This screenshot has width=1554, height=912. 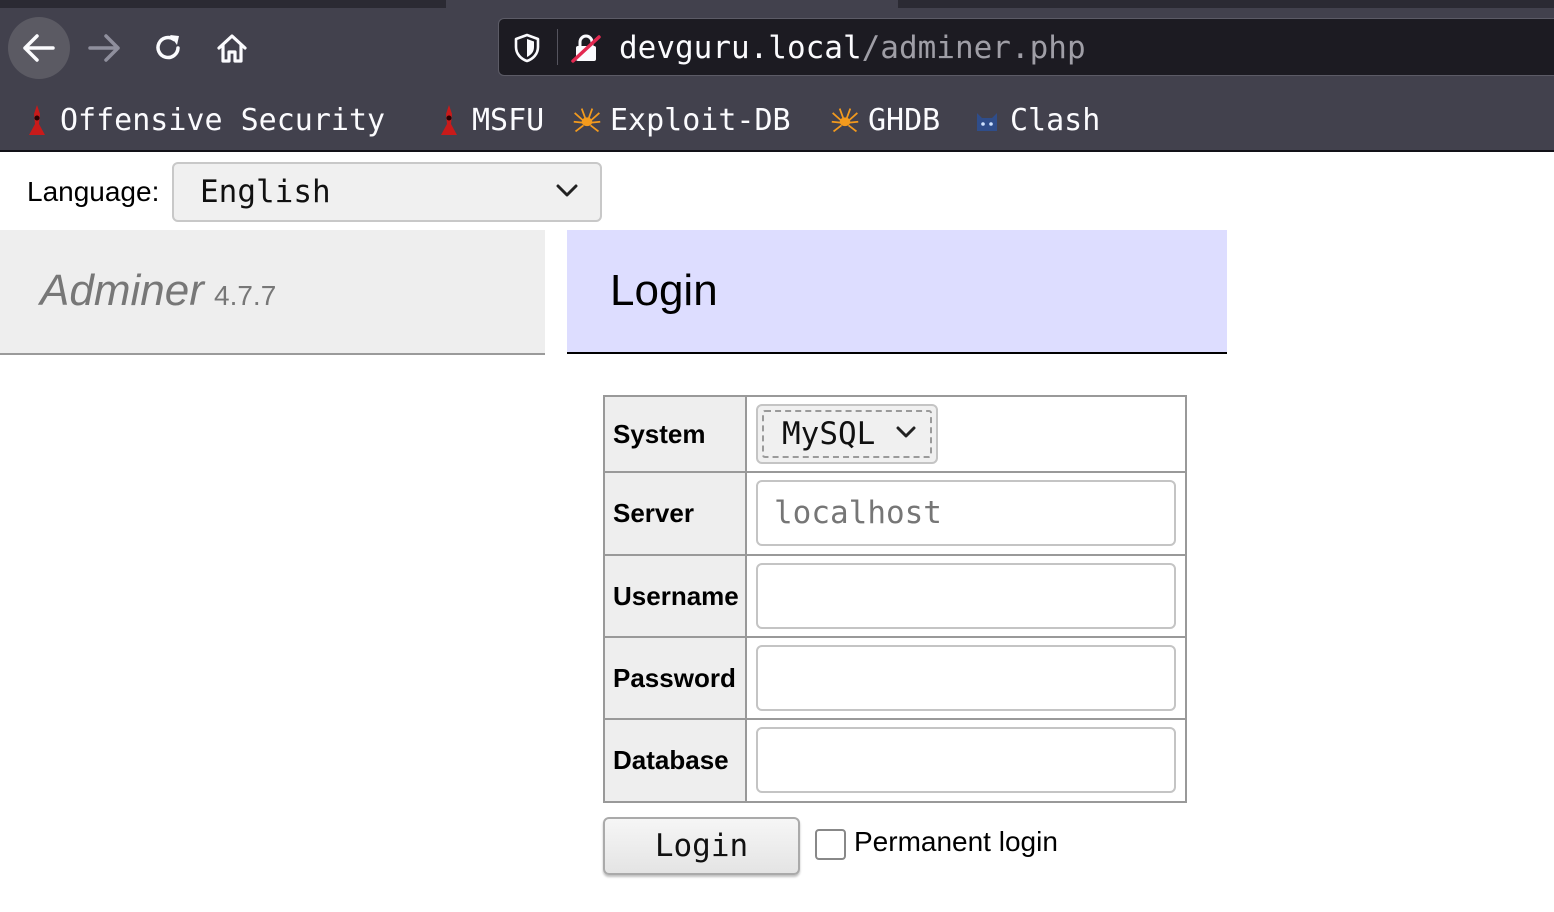 I want to click on bookmark-label: Offensive Security, so click(x=223, y=120).